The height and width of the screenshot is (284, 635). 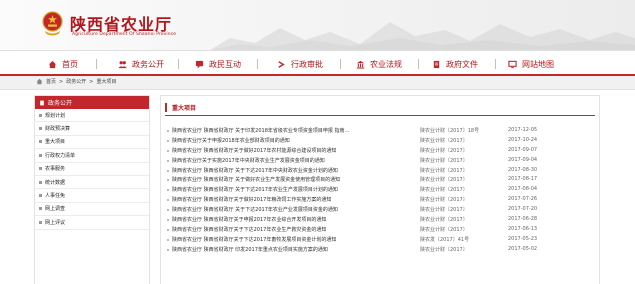 I want to click on sidebar-header: 政务公开, so click(x=92, y=102).